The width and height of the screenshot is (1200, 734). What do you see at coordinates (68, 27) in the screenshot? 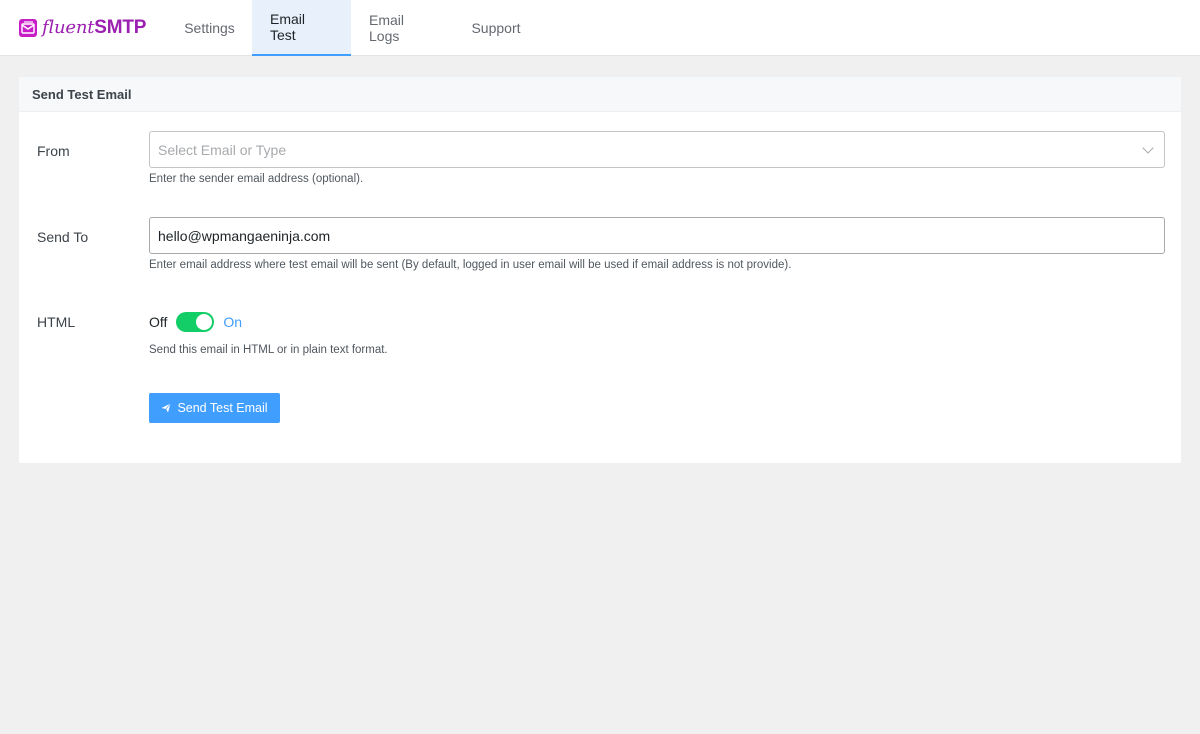
I see `brand-name-part1: fluent` at bounding box center [68, 27].